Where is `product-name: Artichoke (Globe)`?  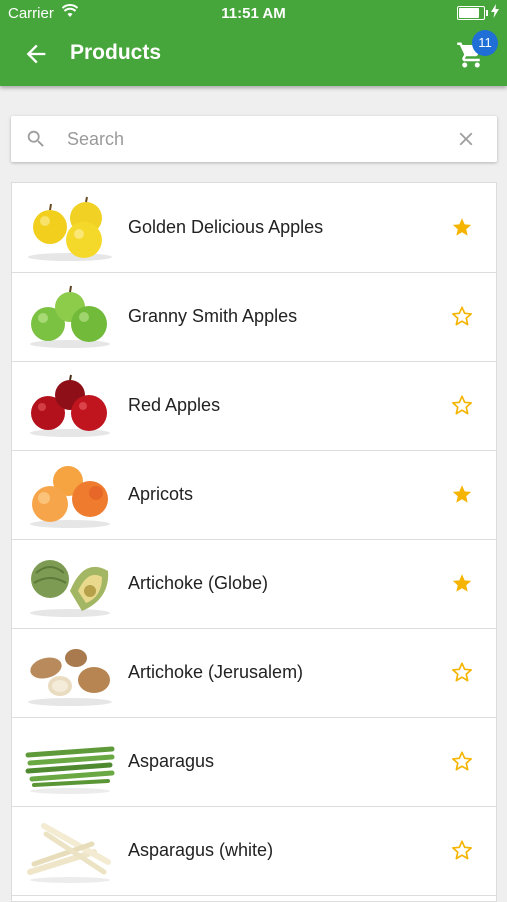 product-name: Artichoke (Globe) is located at coordinates (198, 583).